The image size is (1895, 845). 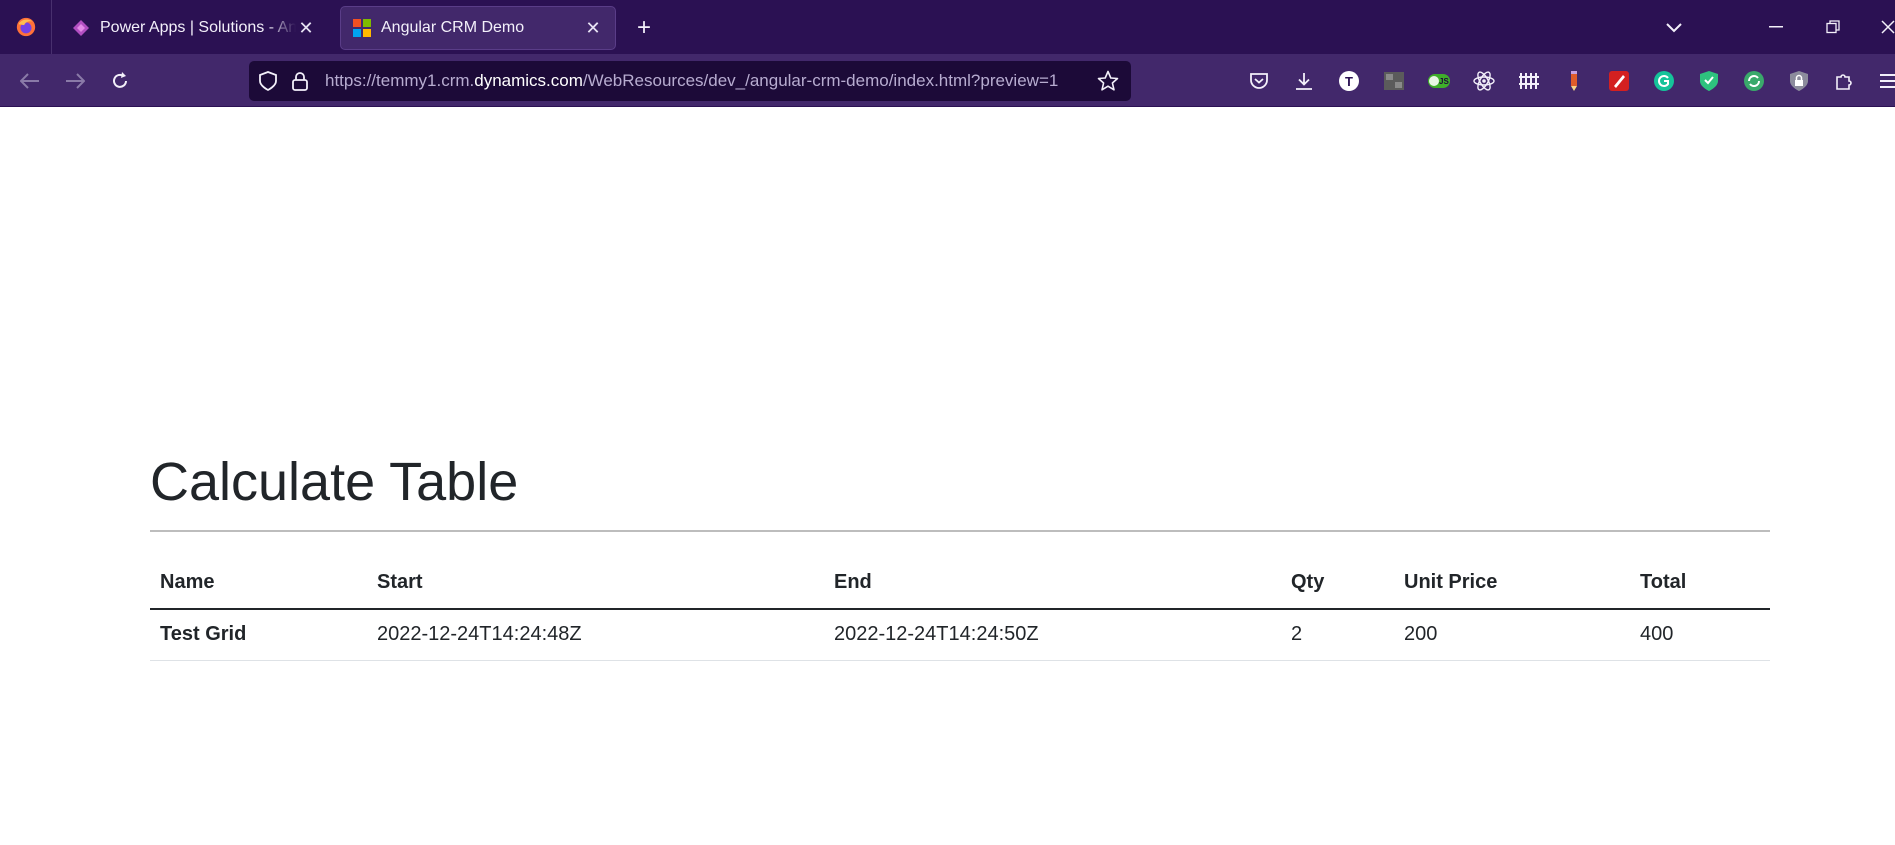 I want to click on column-header-start: Start, so click(x=595, y=583).